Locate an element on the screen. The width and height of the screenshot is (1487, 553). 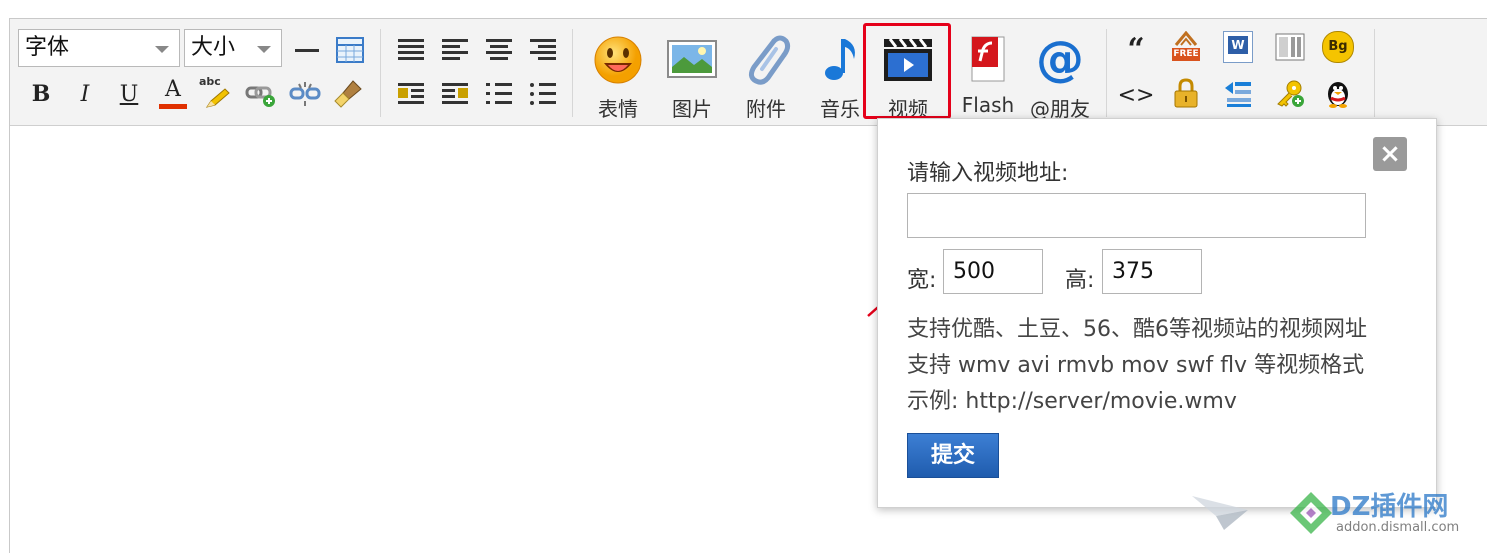
watermark: DZ插件网 addon.dismall.com is located at coordinates (1335, 516).